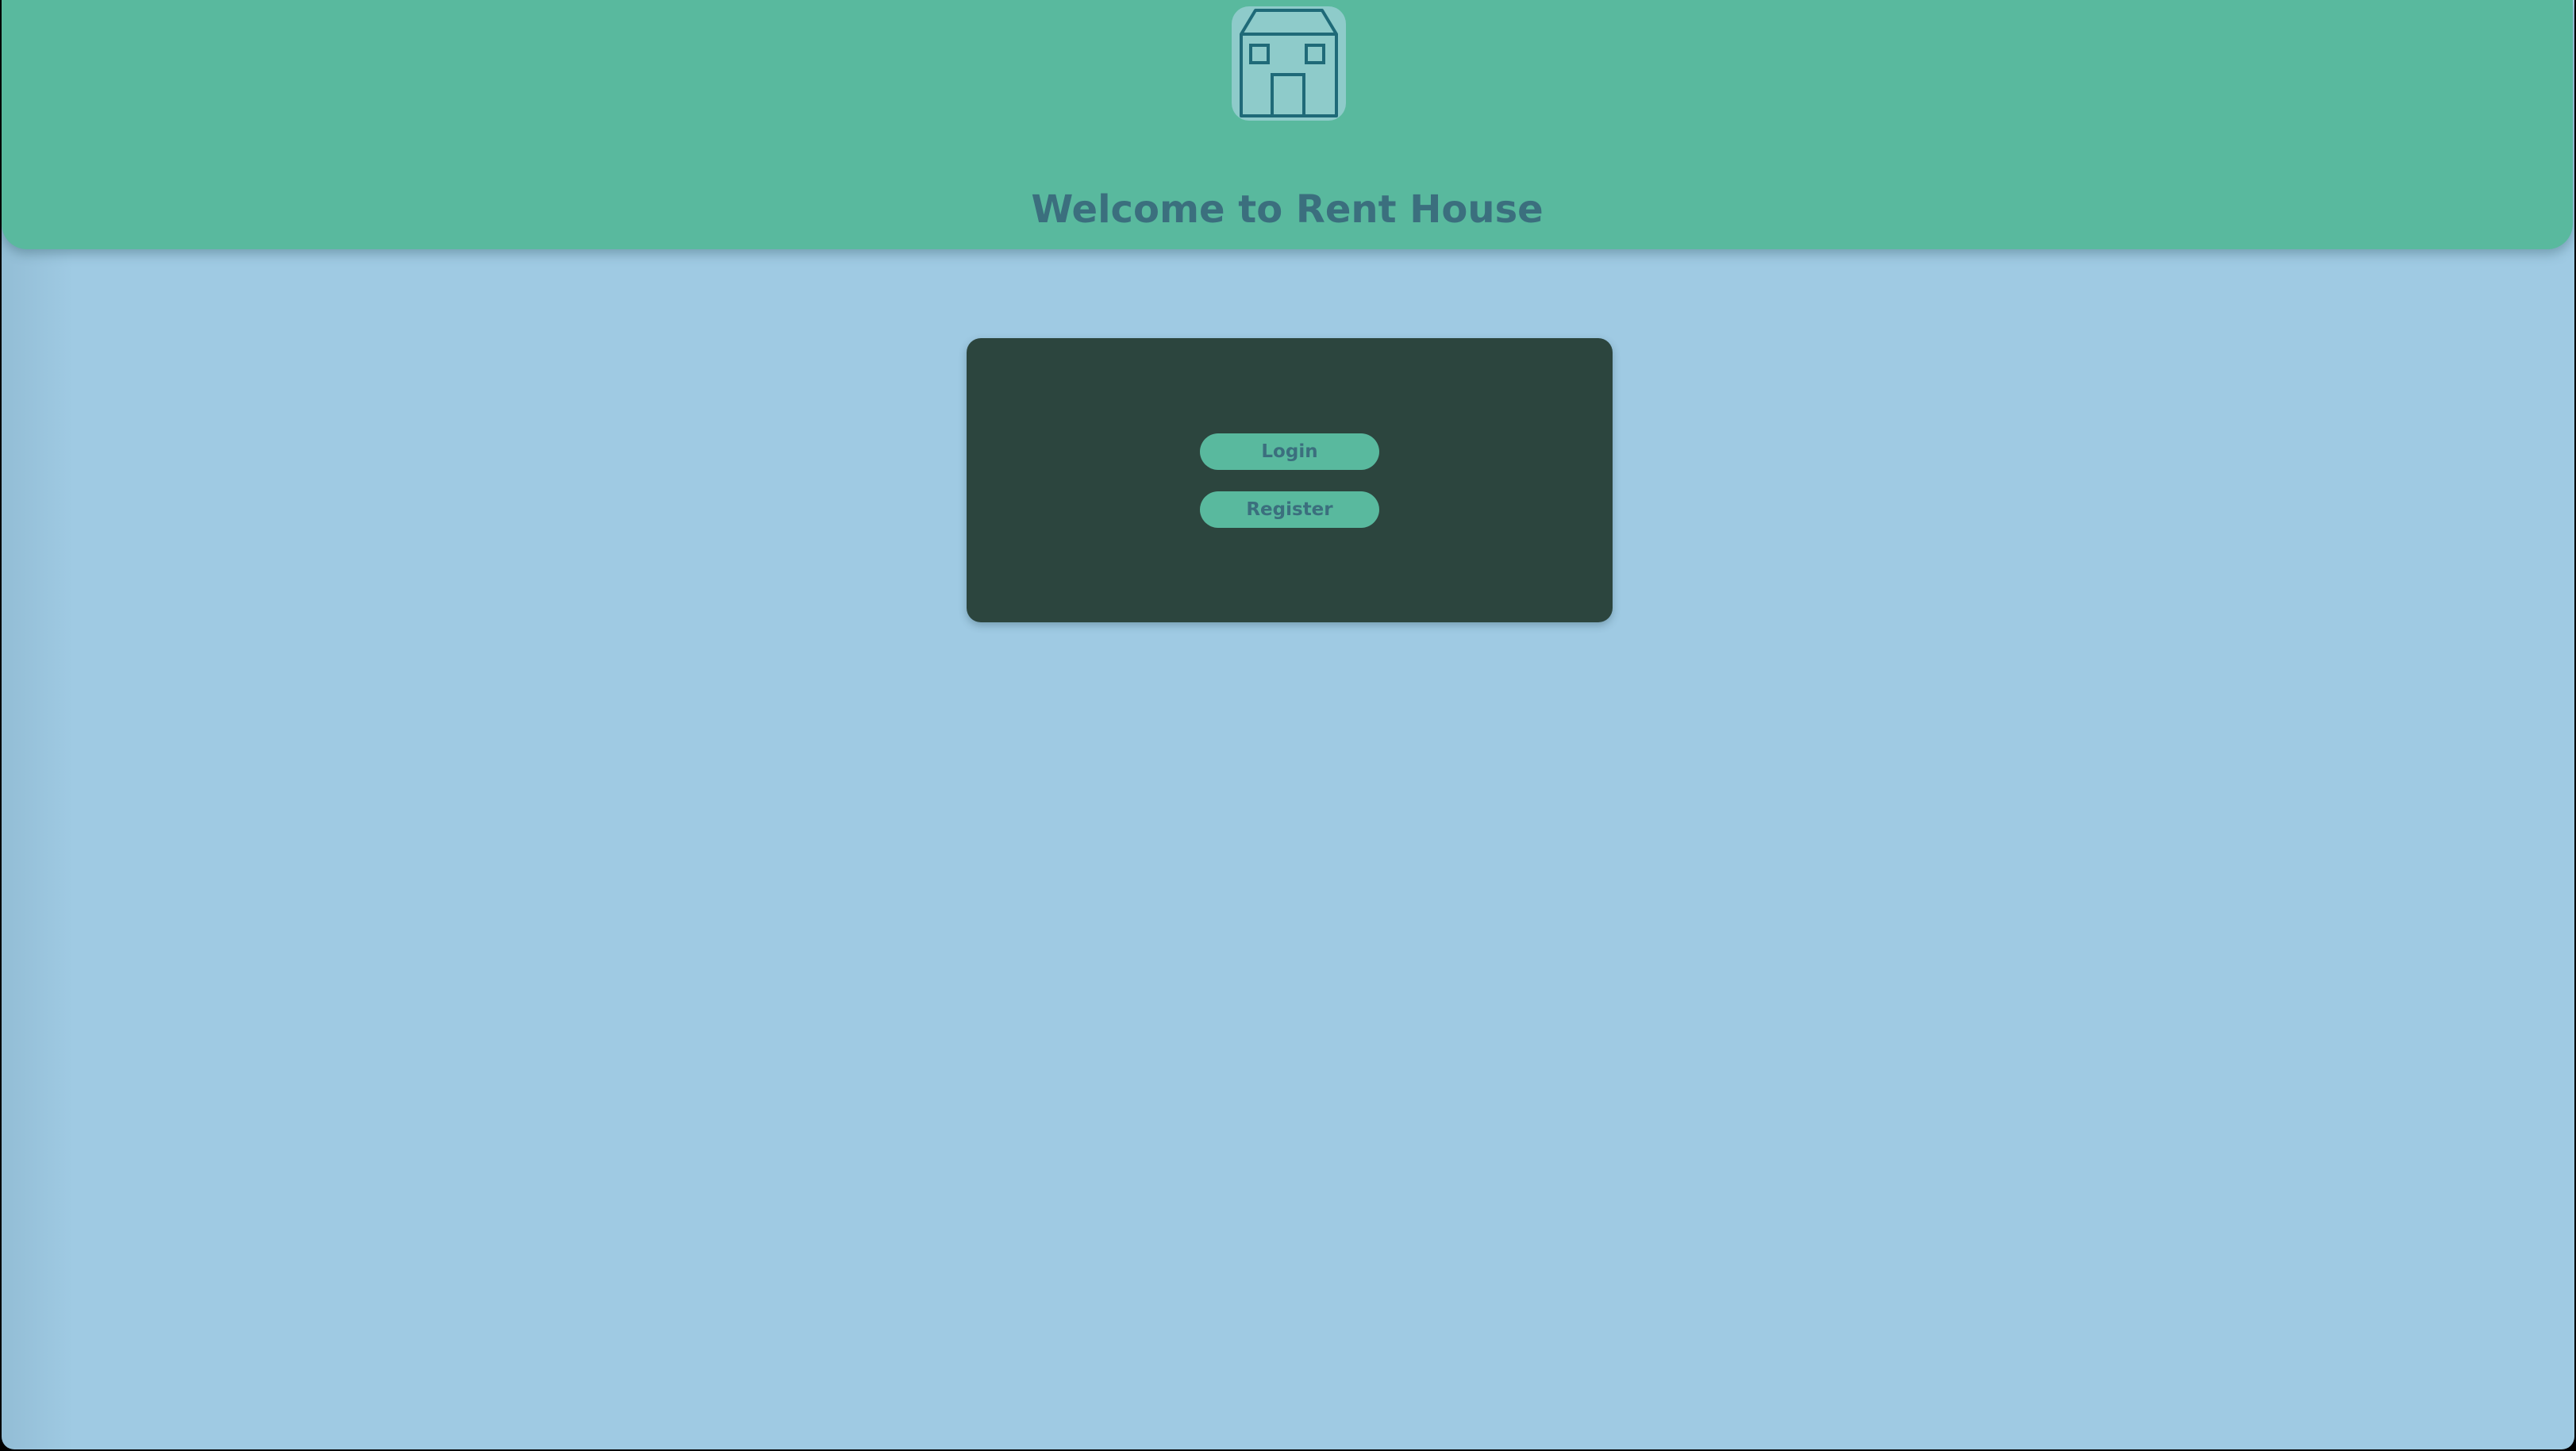 The image size is (2576, 1451). Describe the element at coordinates (1290, 480) in the screenshot. I see `auth-card: Login Register` at that location.